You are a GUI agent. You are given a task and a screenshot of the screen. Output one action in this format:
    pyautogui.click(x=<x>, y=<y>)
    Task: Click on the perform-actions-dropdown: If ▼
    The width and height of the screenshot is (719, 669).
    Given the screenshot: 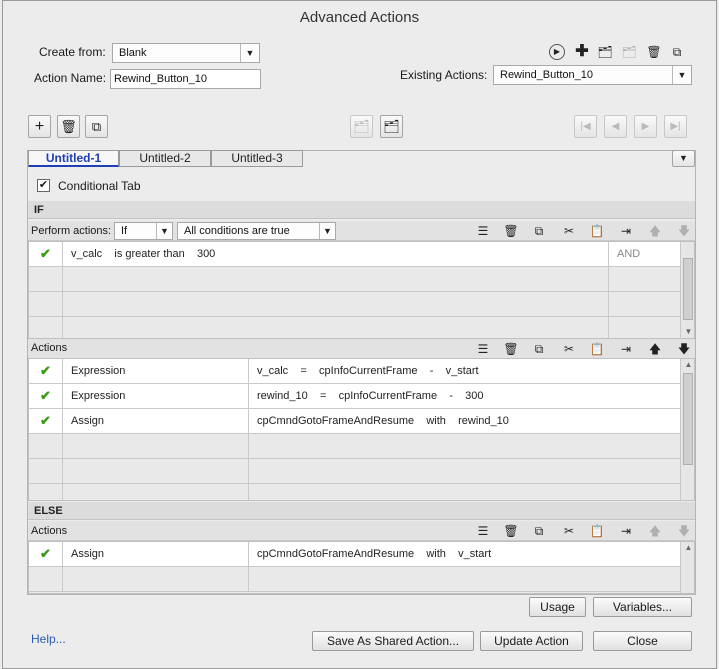 What is the action you would take?
    pyautogui.click(x=143, y=231)
    